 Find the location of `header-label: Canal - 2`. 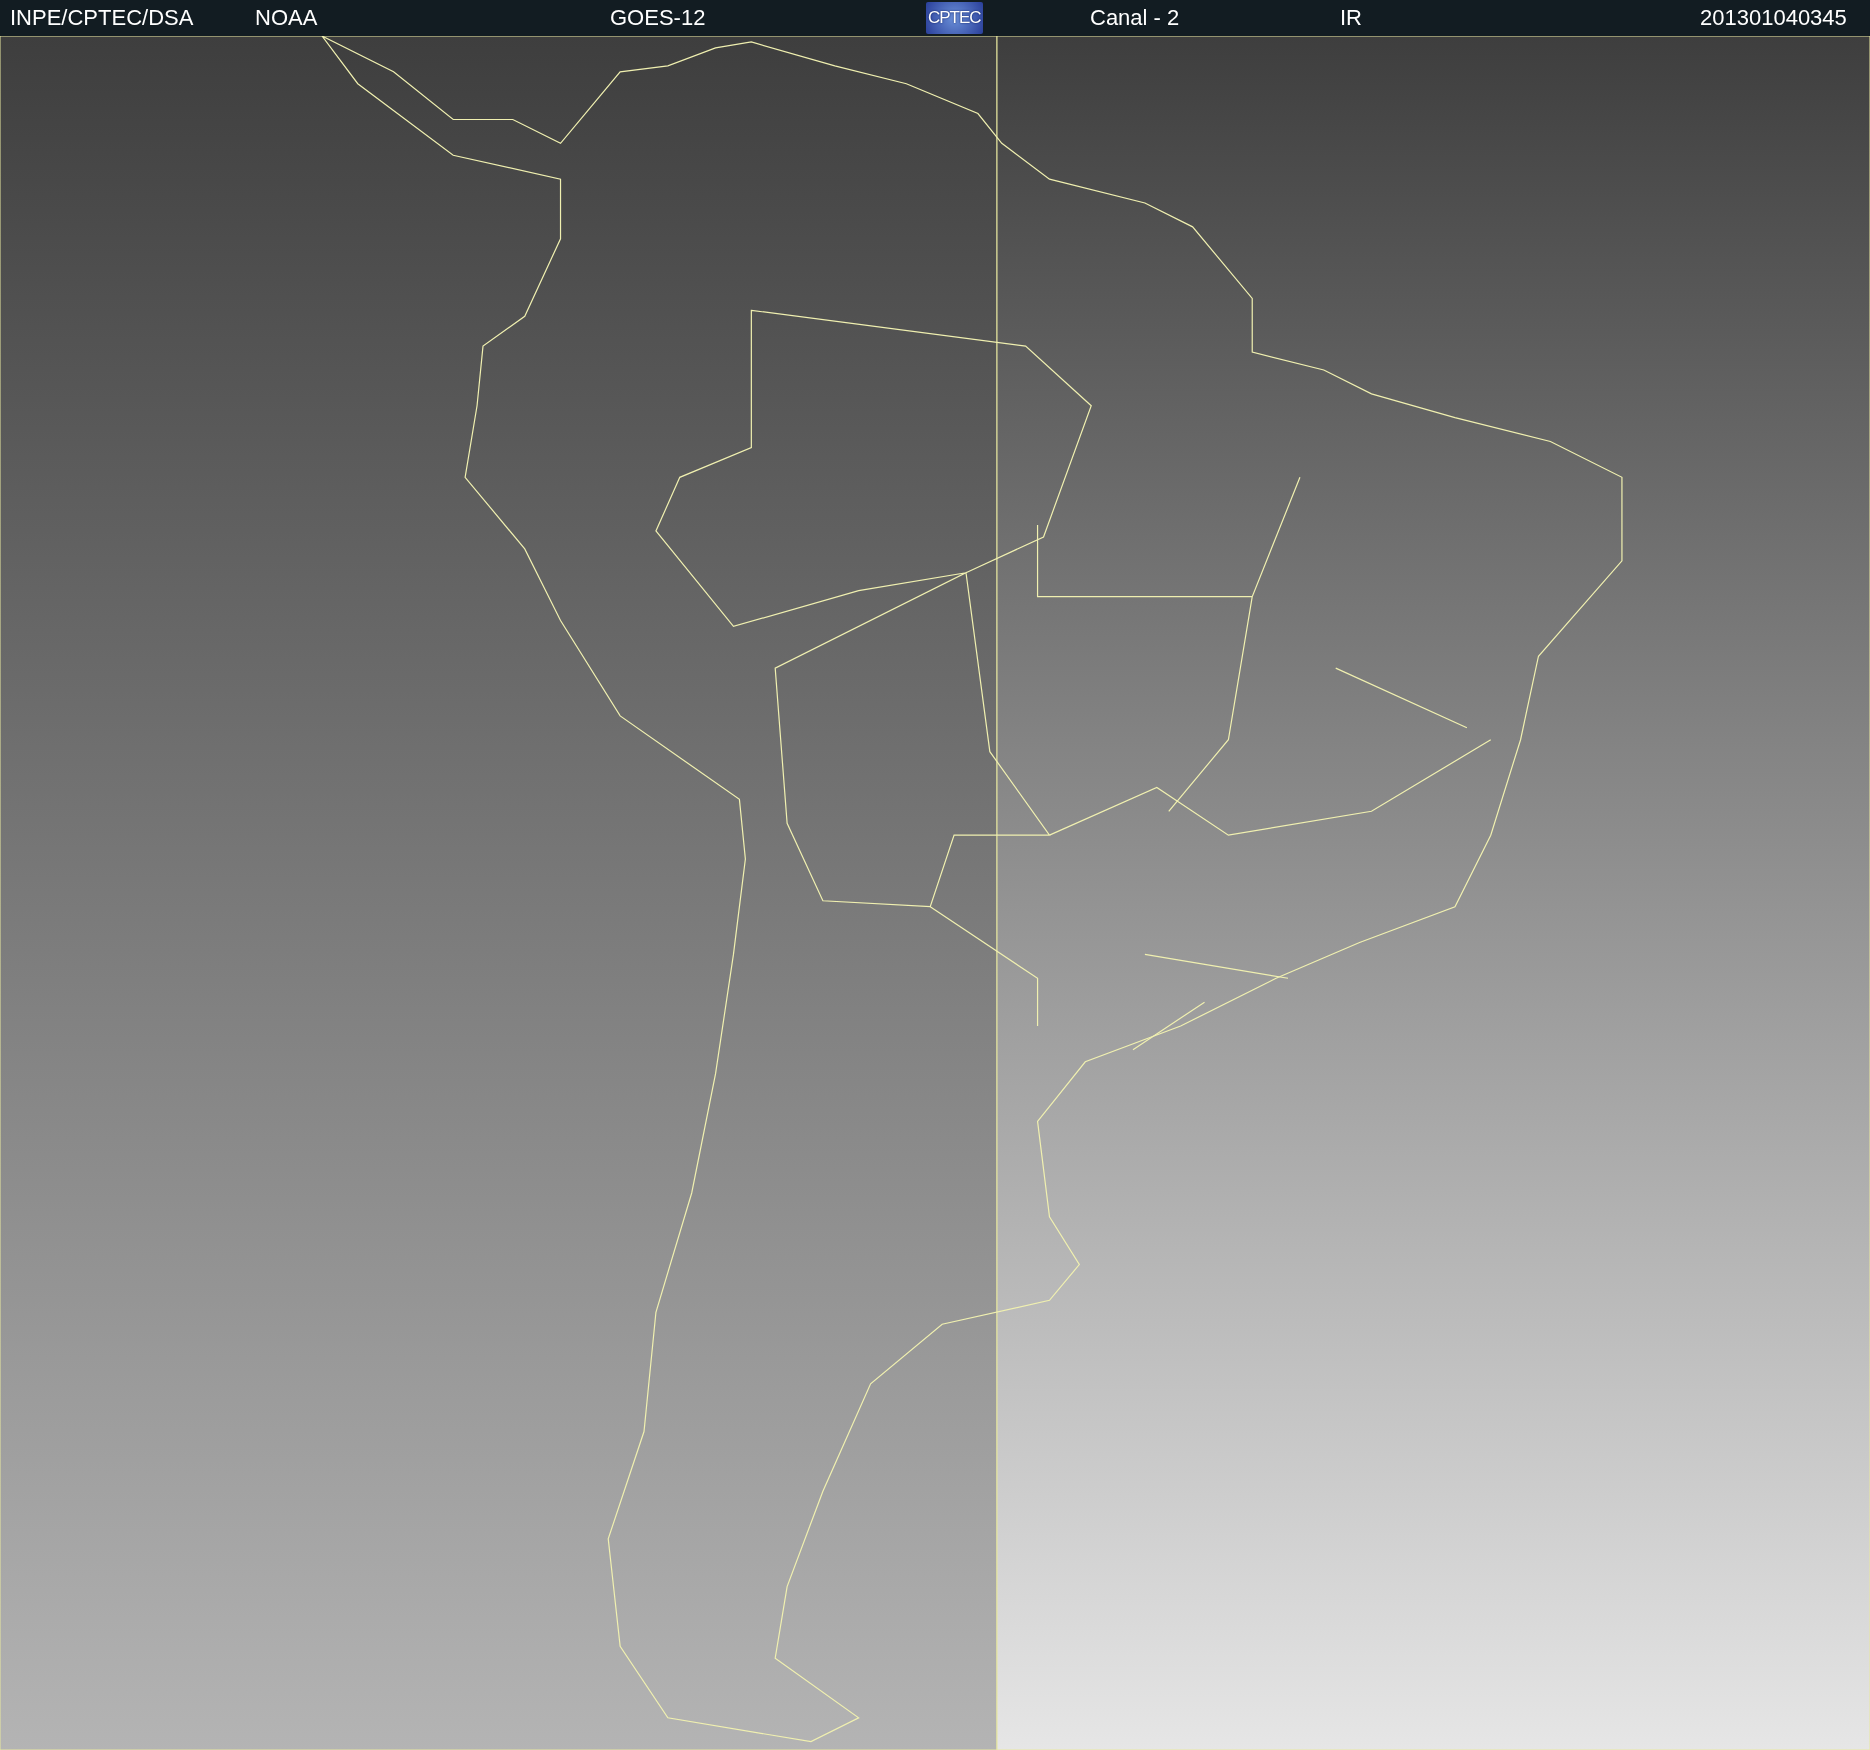

header-label: Canal - 2 is located at coordinates (1135, 17).